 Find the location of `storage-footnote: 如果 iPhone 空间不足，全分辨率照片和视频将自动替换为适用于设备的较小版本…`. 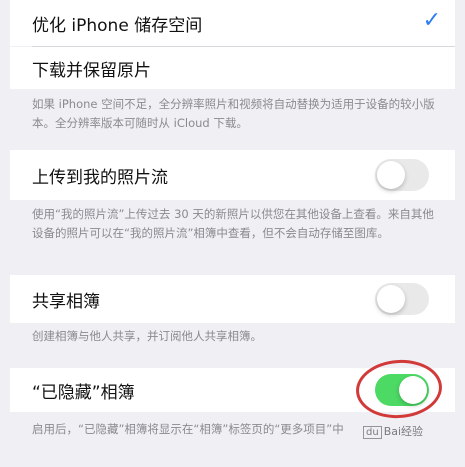

storage-footnote: 如果 iPhone 空间不足，全分辨率照片和视频将自动替换为适用于设备的较小版本… is located at coordinates (233, 113).